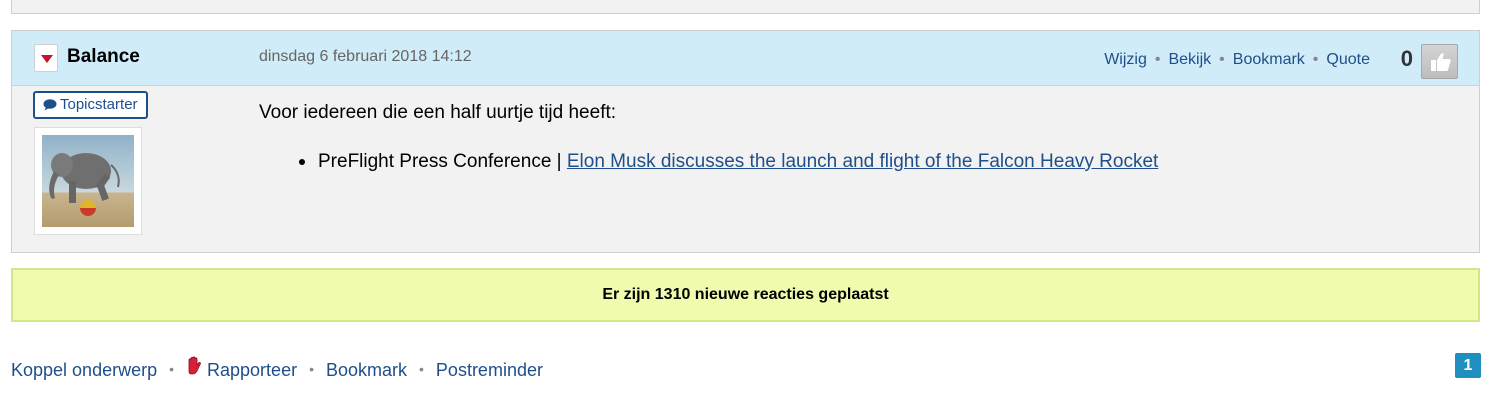 The height and width of the screenshot is (400, 1500). I want to click on report-link: Rapporteer, so click(242, 368).